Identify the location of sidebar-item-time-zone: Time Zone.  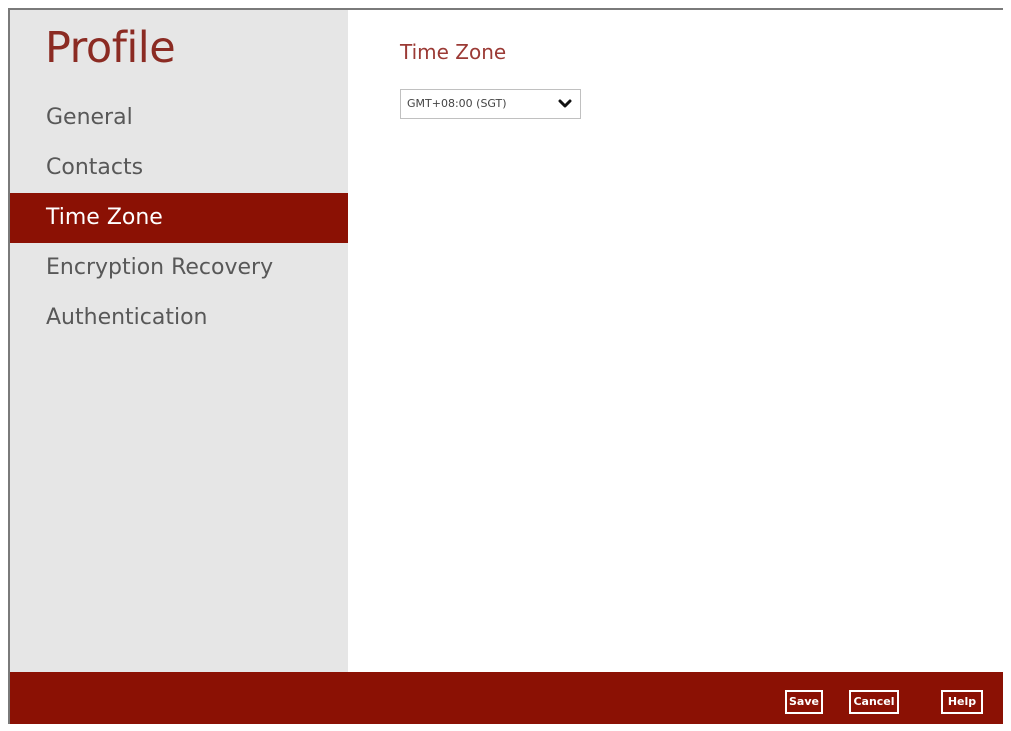
(179, 218).